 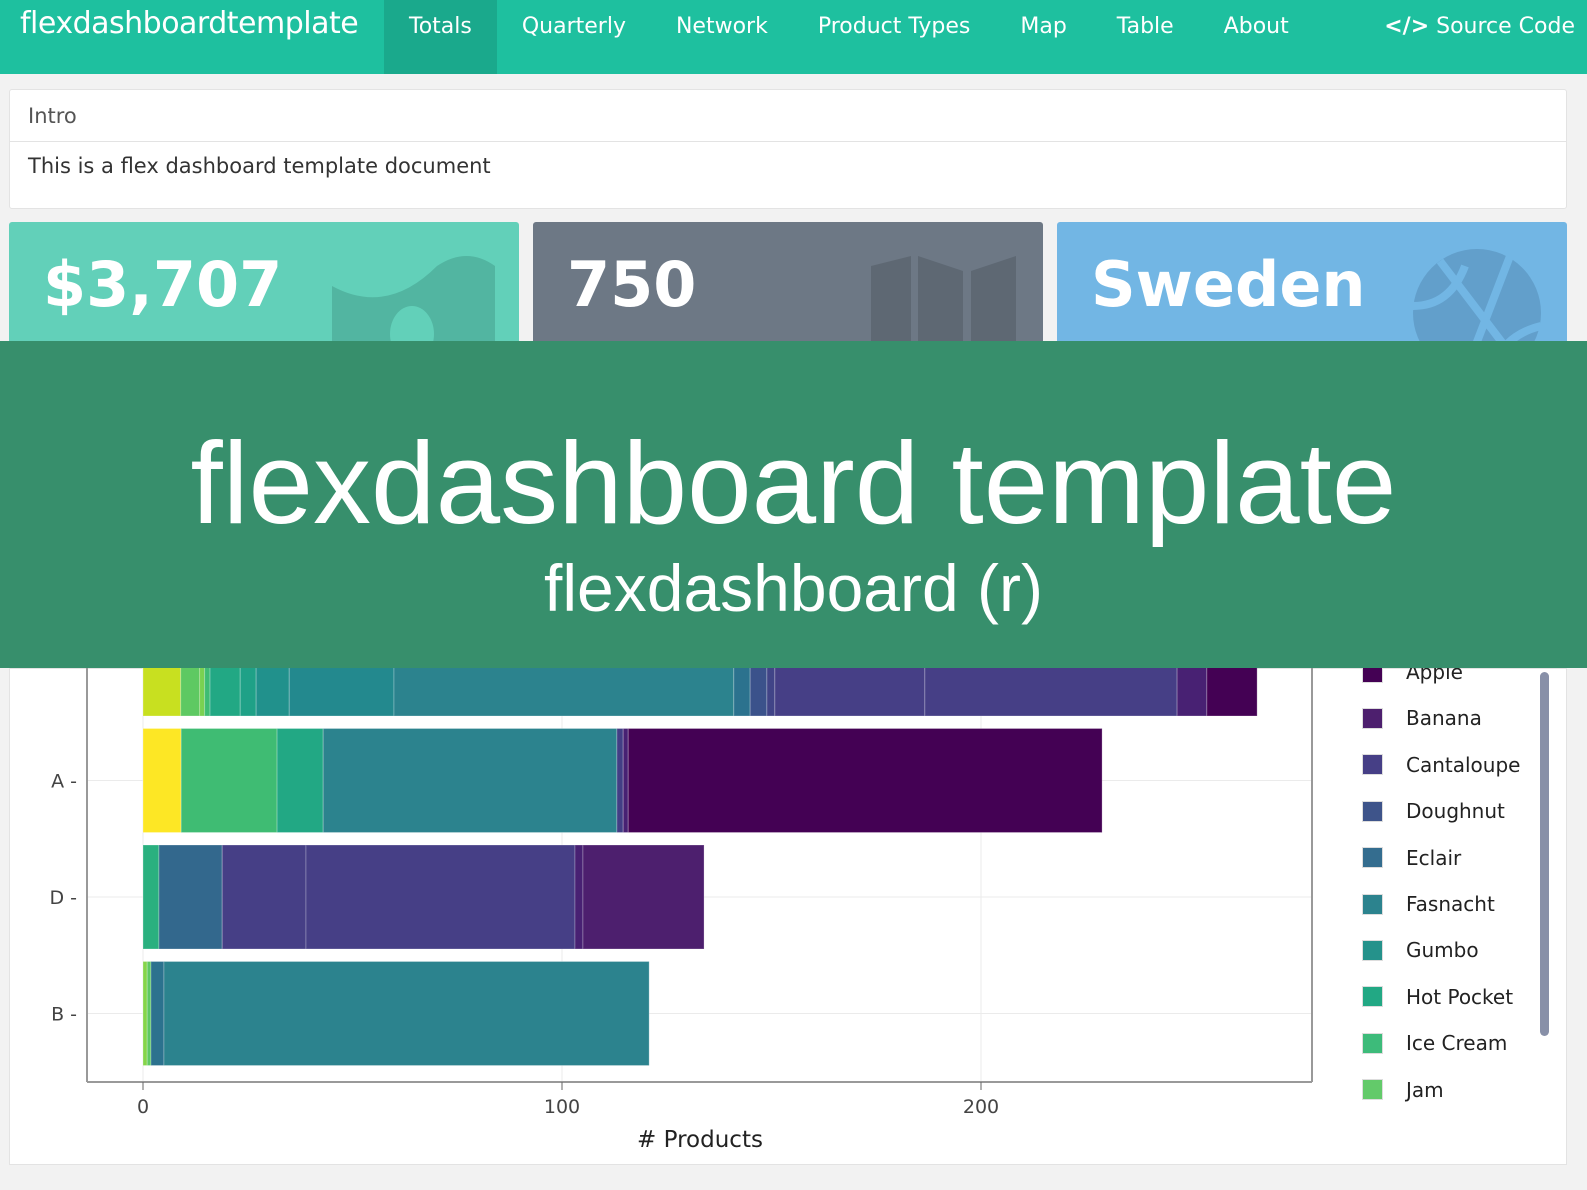 I want to click on legend-item: Eclair, so click(x=1411, y=858).